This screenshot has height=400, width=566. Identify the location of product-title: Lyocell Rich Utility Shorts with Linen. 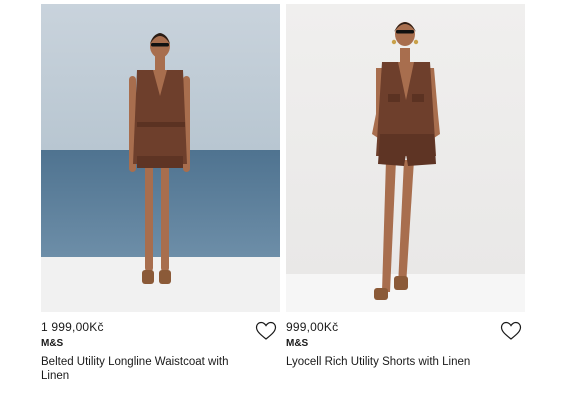
(393, 362).